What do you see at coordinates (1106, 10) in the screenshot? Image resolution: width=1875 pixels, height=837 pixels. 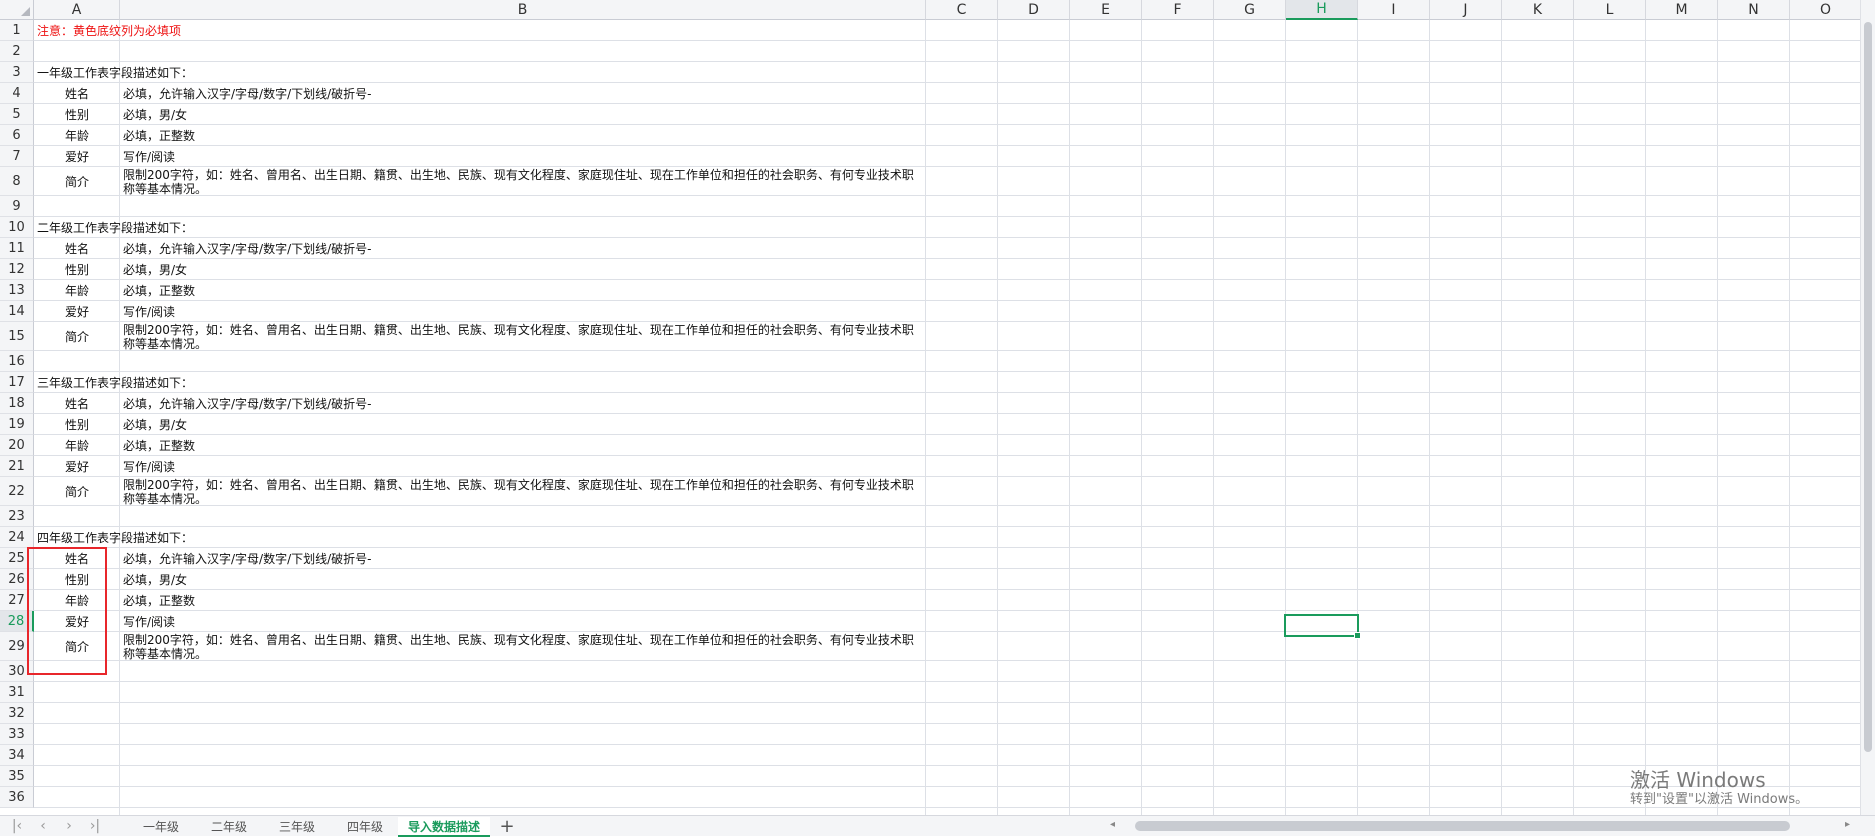 I see `column-header-e: E` at bounding box center [1106, 10].